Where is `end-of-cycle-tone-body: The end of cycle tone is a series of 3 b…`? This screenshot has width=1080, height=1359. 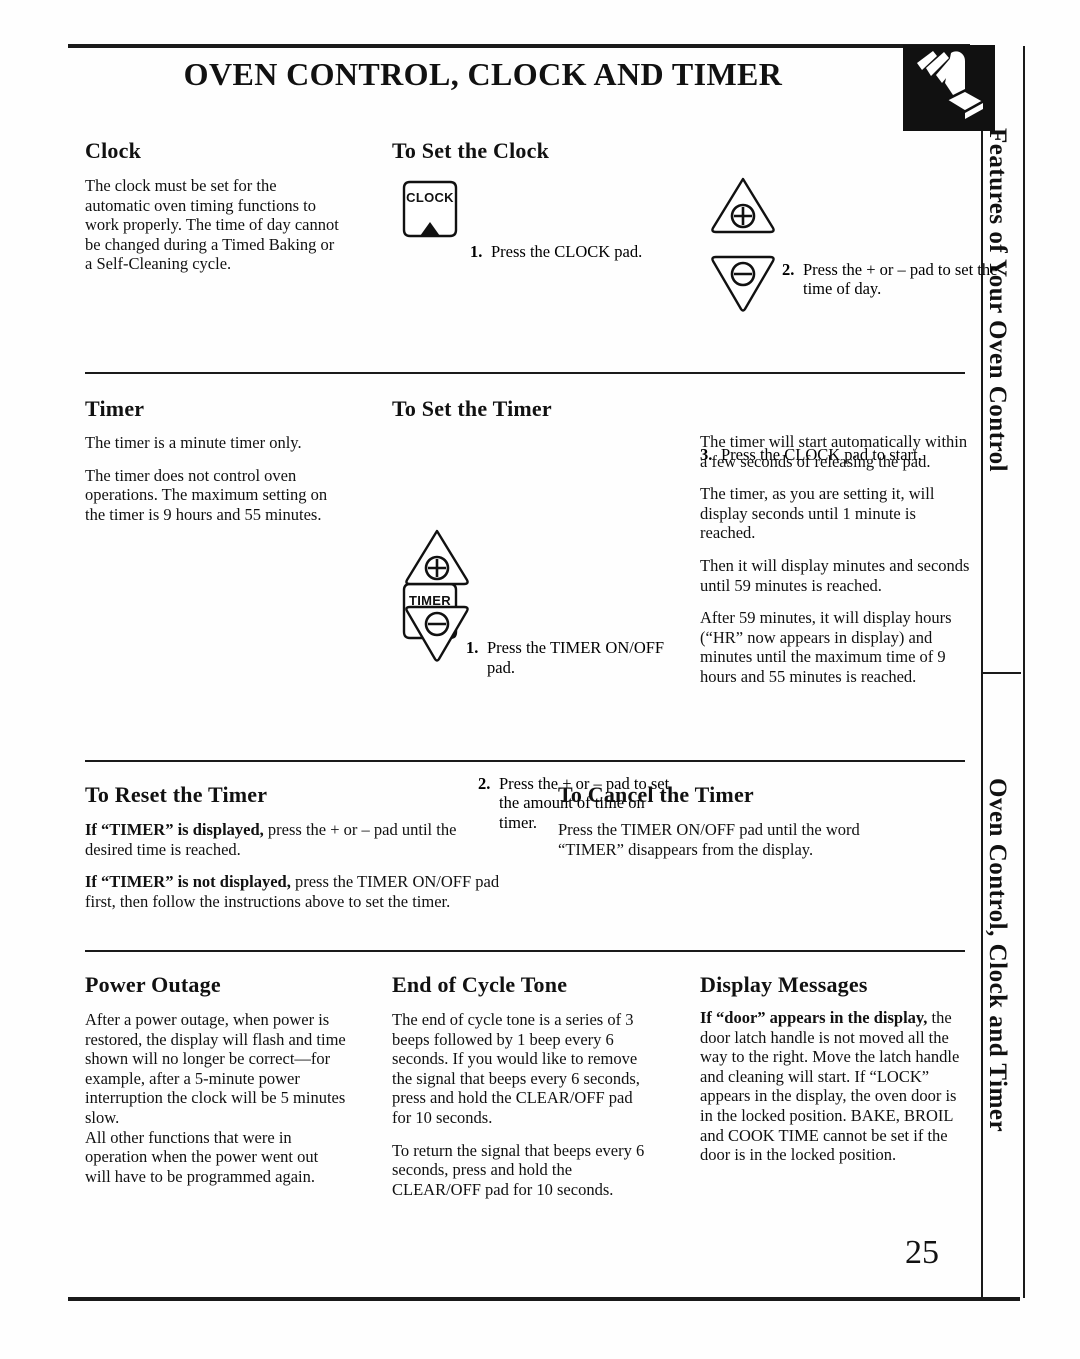 end-of-cycle-tone-body: The end of cycle tone is a series of 3 b… is located at coordinates (518, 1104).